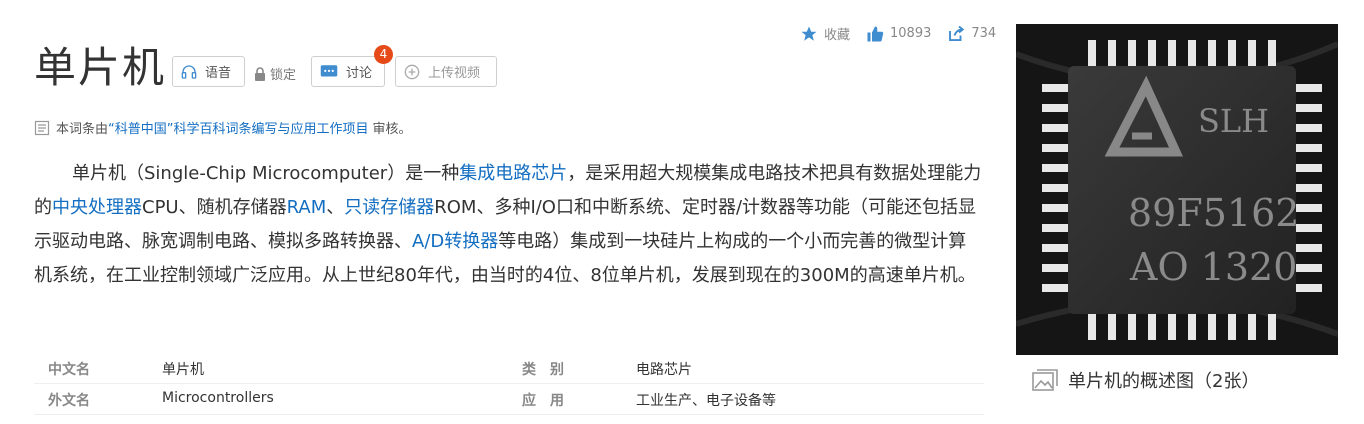  What do you see at coordinates (454, 73) in the screenshot?
I see `upload-video-label: 上传视频` at bounding box center [454, 73].